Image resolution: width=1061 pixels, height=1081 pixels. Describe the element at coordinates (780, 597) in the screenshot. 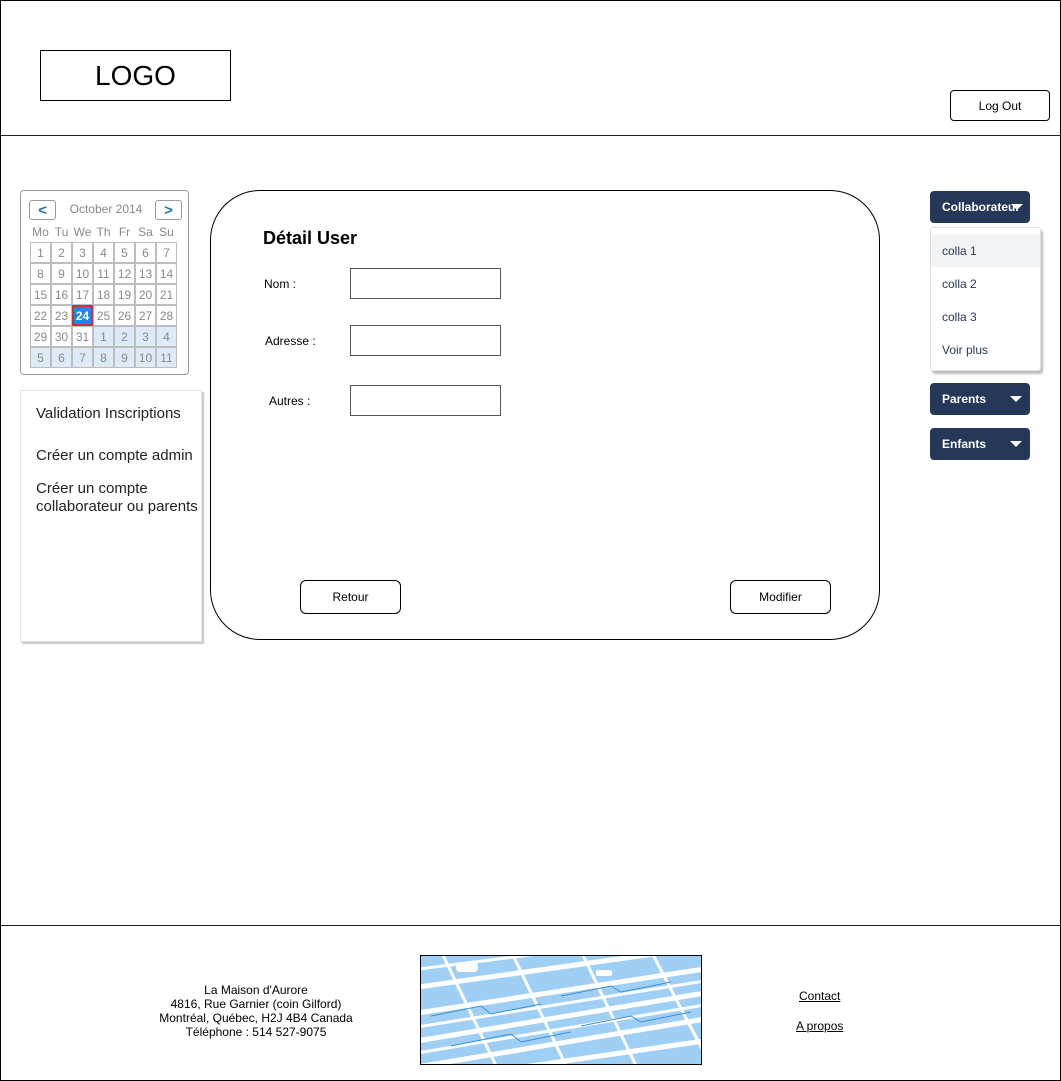

I see `edit-button: Modifier` at that location.